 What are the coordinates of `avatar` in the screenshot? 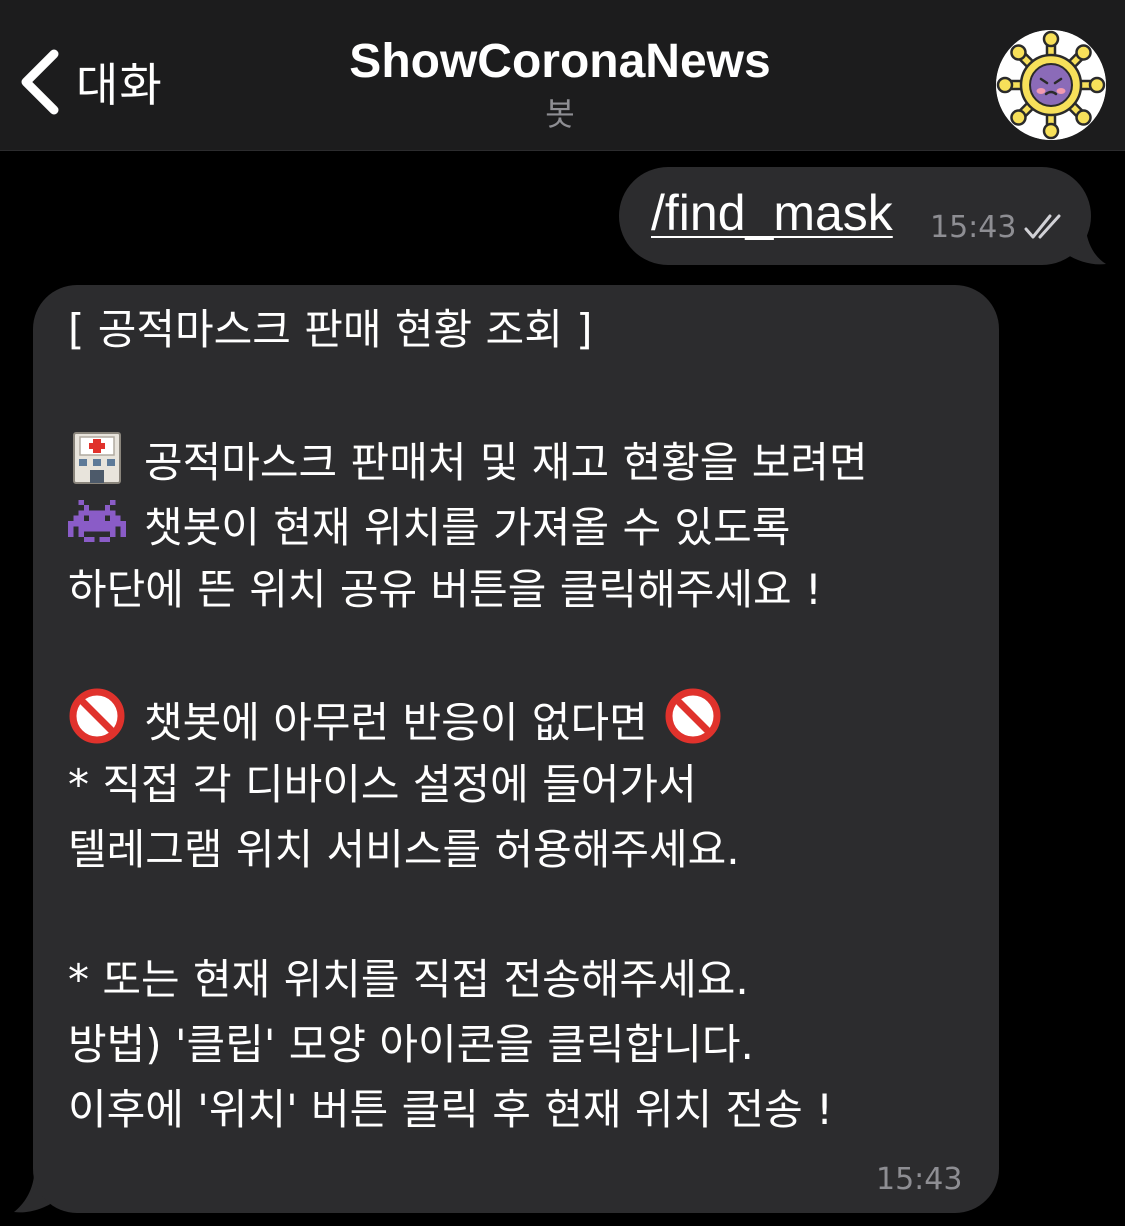 It's located at (1051, 85).